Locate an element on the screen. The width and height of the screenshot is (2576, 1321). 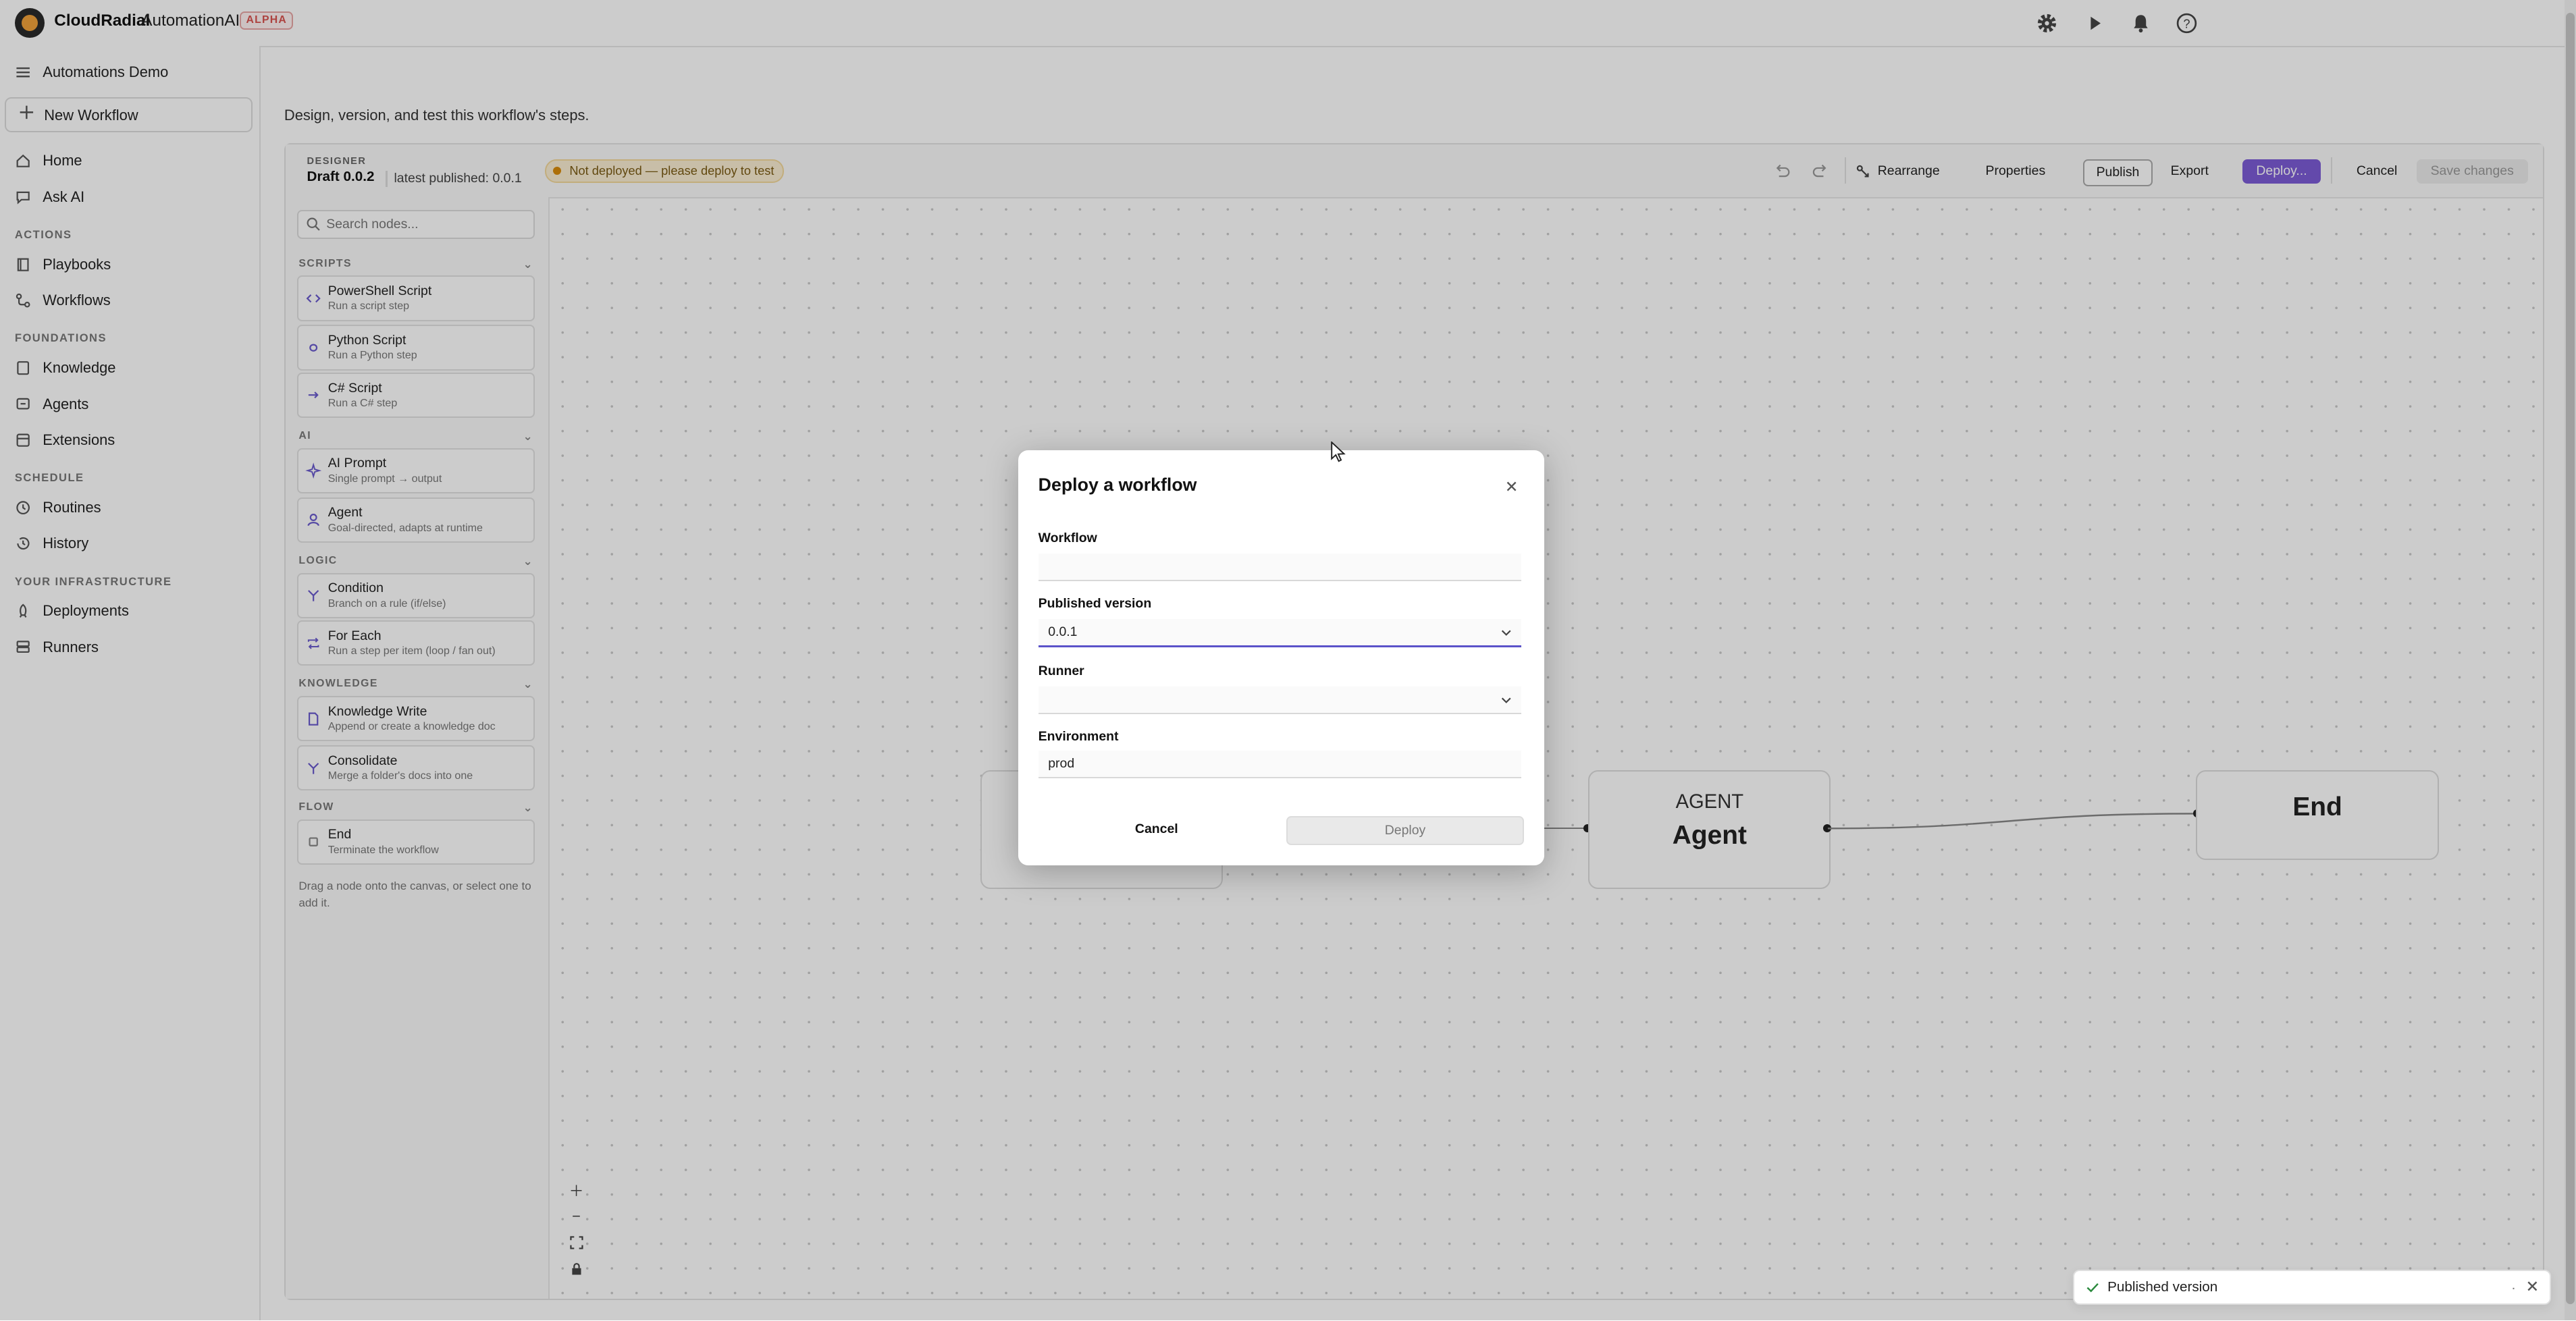
toast-message: Published version is located at coordinates (2162, 1287).